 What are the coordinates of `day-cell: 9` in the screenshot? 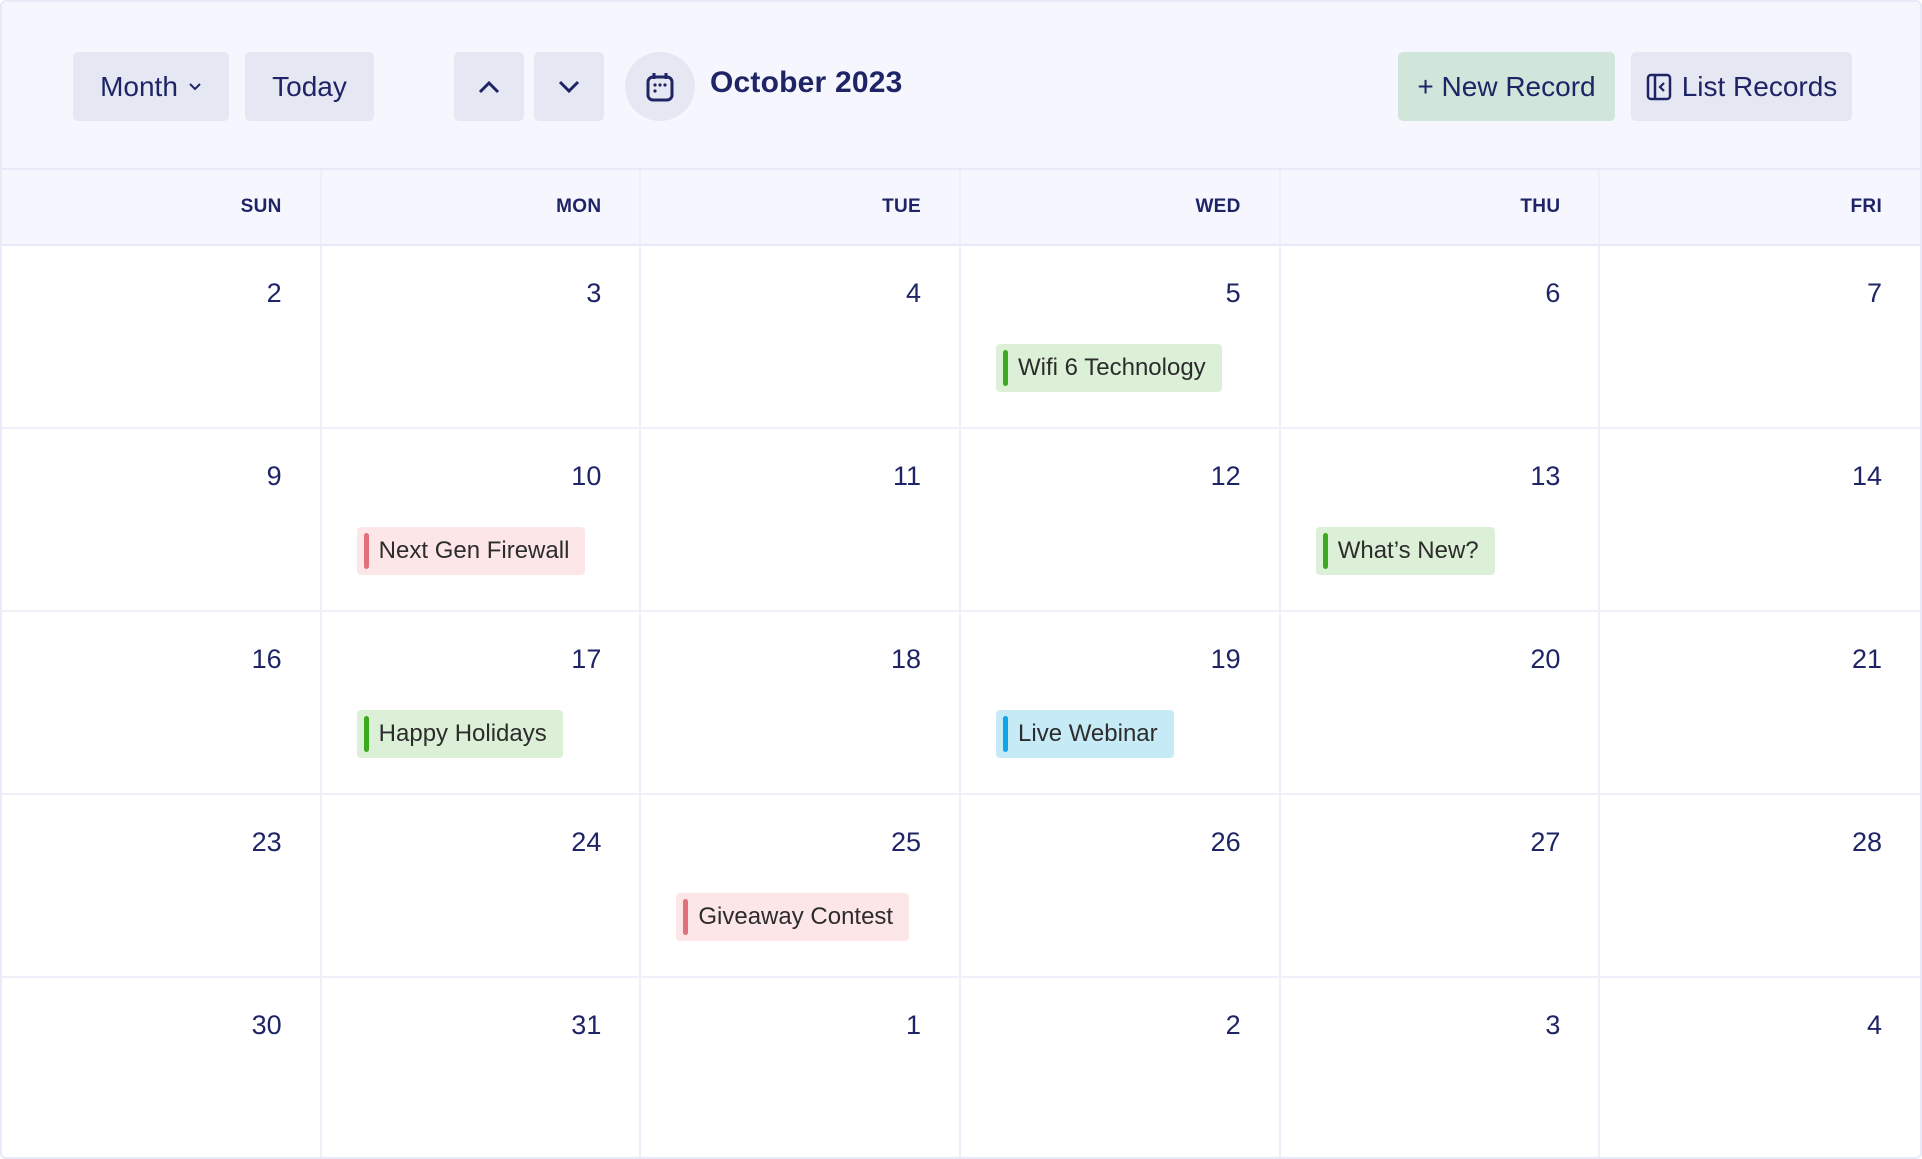 It's located at (162, 519).